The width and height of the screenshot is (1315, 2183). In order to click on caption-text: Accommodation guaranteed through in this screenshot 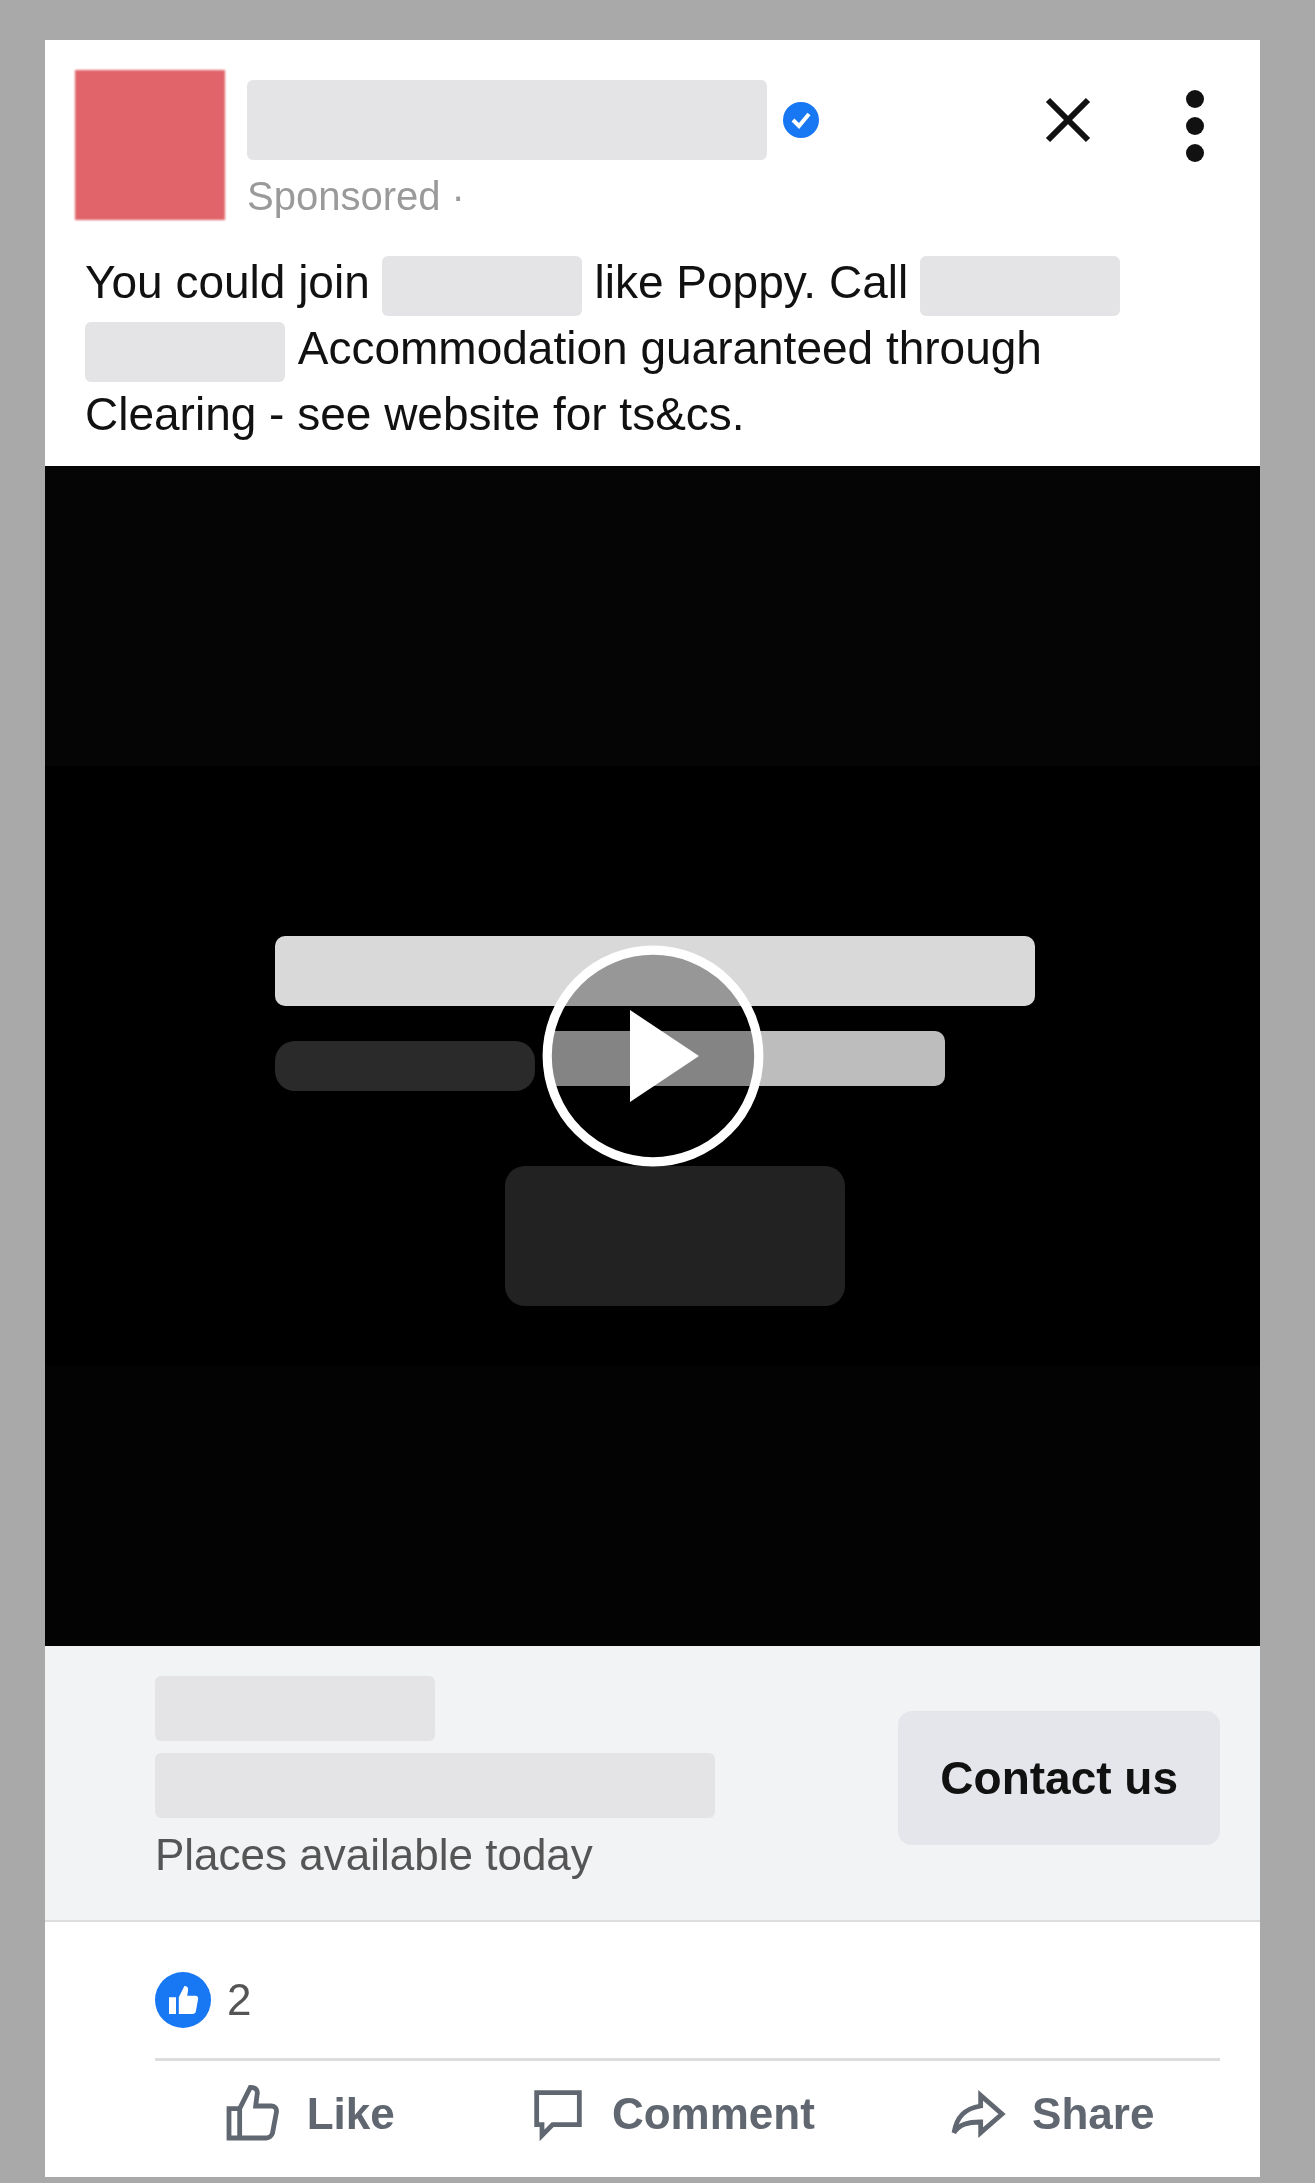, I will do `click(669, 348)`.